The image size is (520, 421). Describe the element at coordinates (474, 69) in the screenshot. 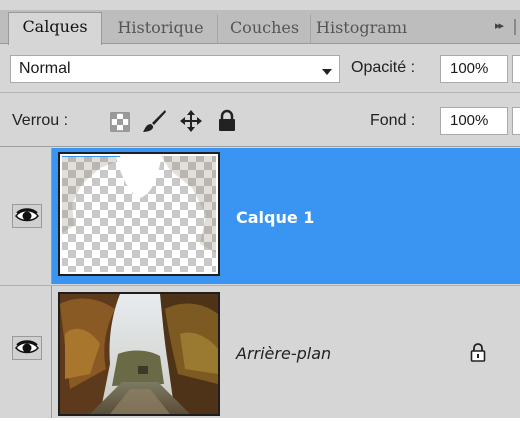

I see `opacity-input: 100%` at that location.